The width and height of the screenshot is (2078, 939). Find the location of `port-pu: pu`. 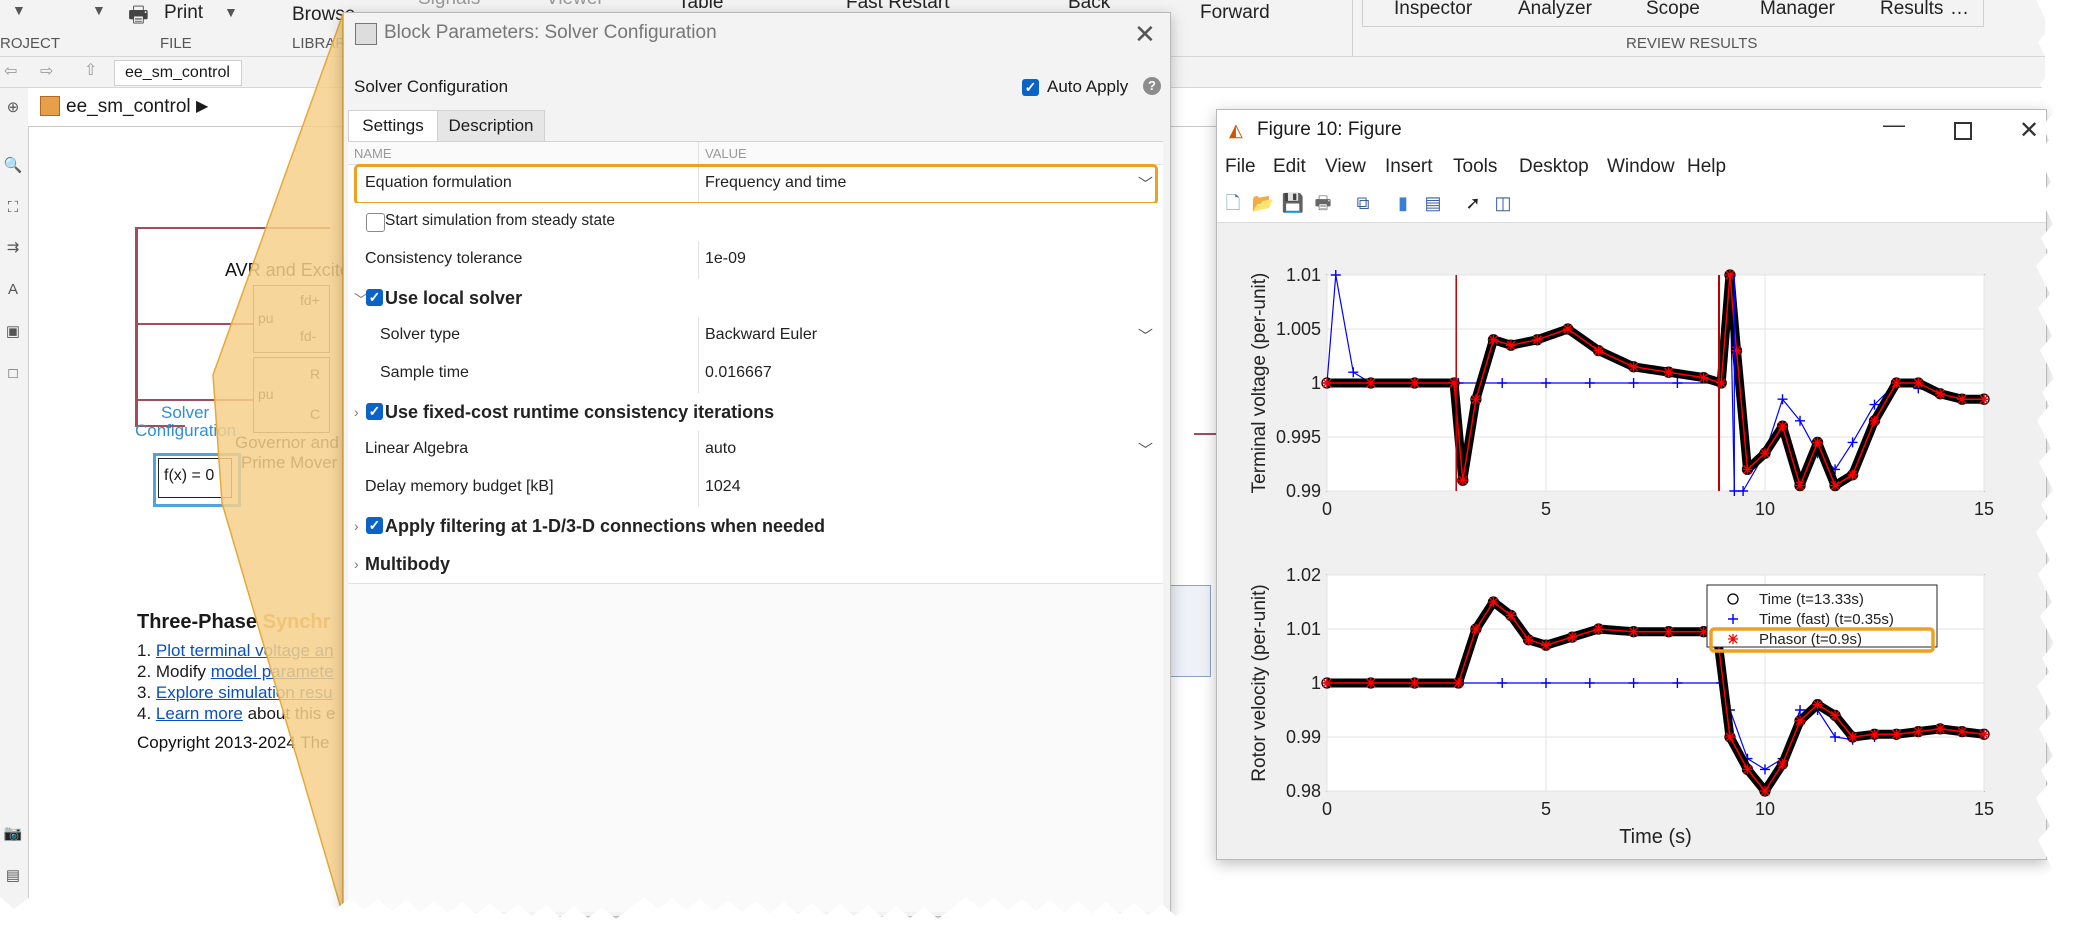

port-pu: pu is located at coordinates (266, 394).